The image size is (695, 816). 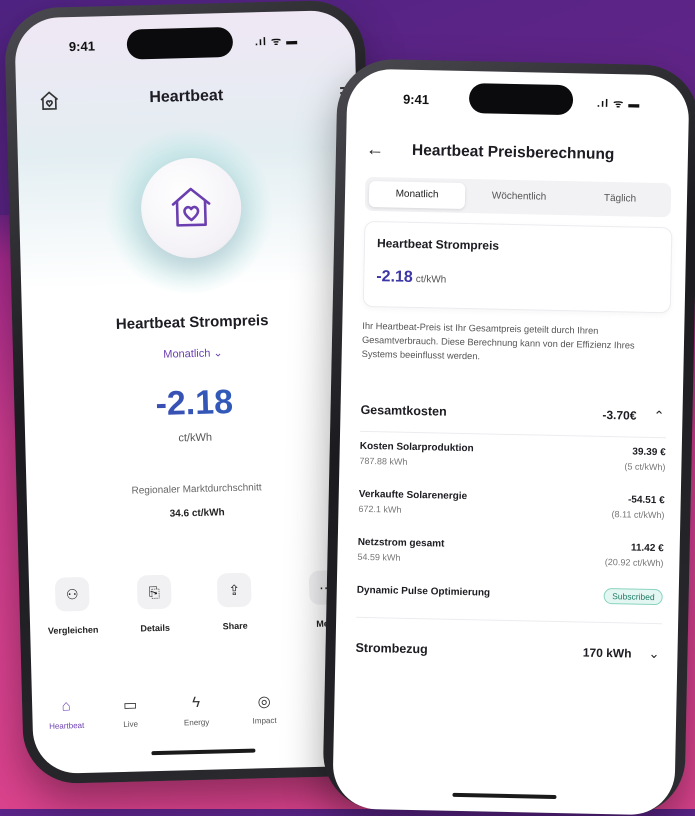 I want to click on row-sub: 672.1 kWh, so click(x=379, y=509).